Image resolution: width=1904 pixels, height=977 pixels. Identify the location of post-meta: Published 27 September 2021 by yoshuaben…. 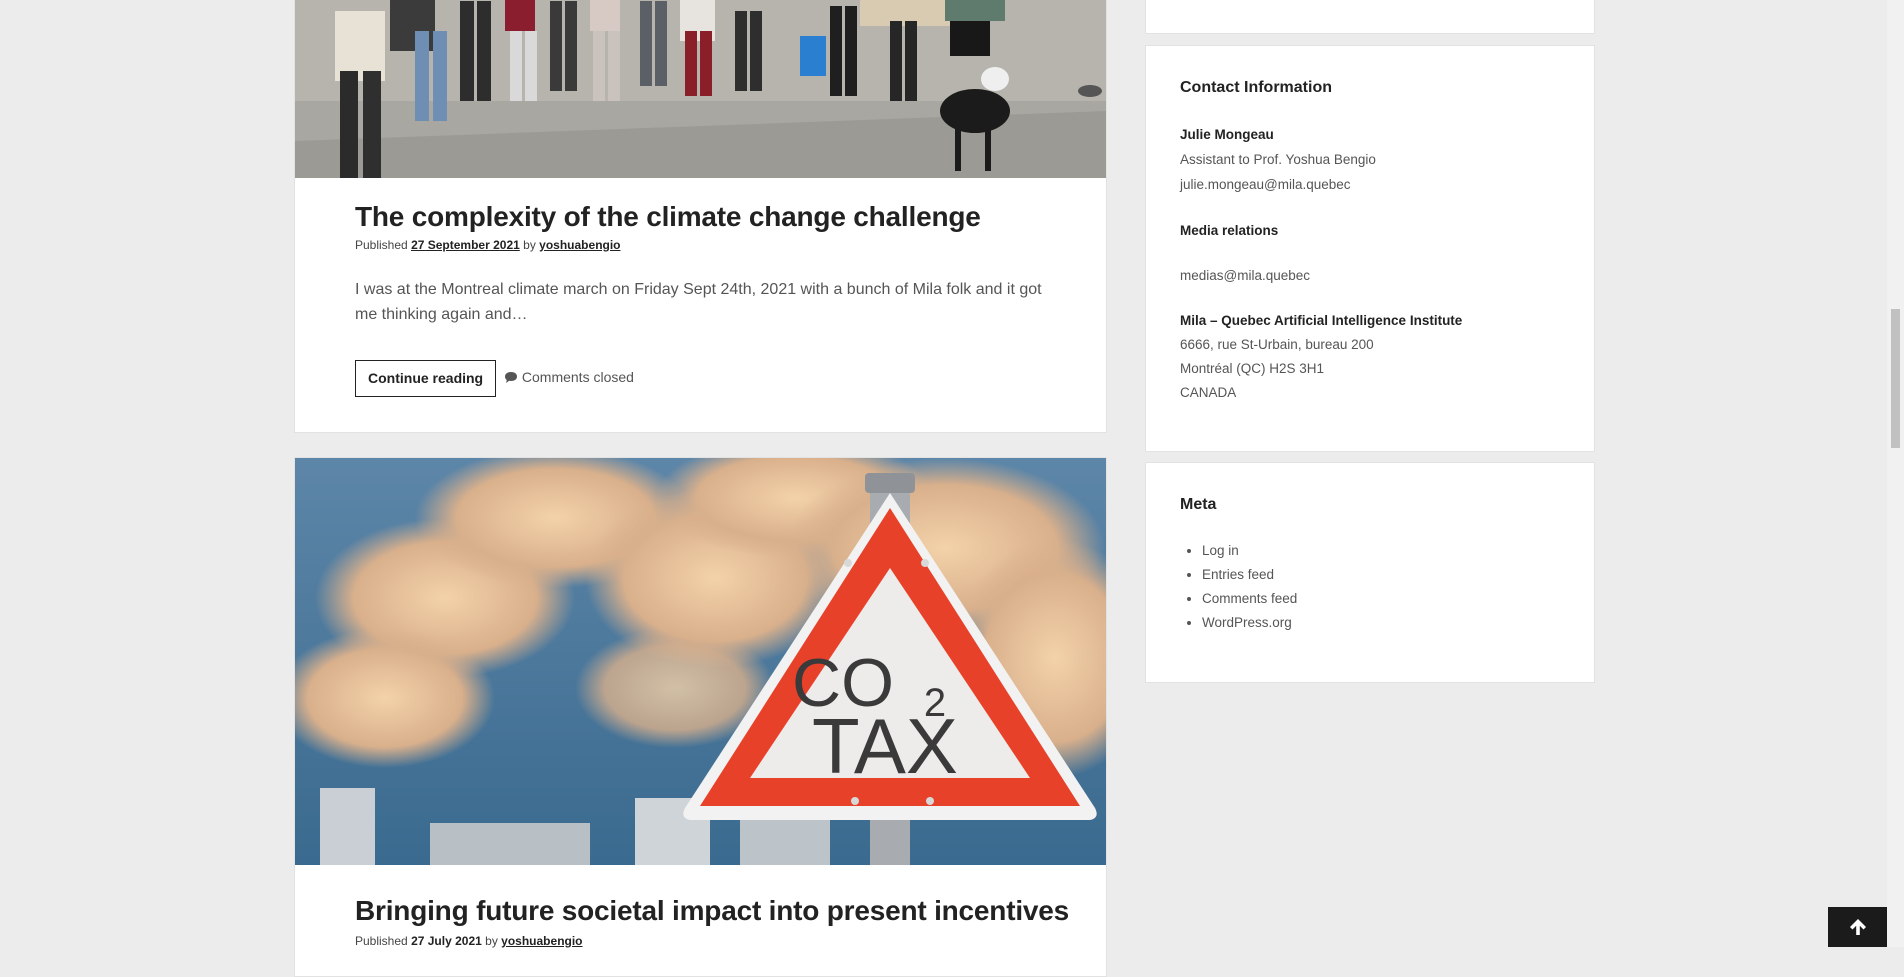
(488, 245).